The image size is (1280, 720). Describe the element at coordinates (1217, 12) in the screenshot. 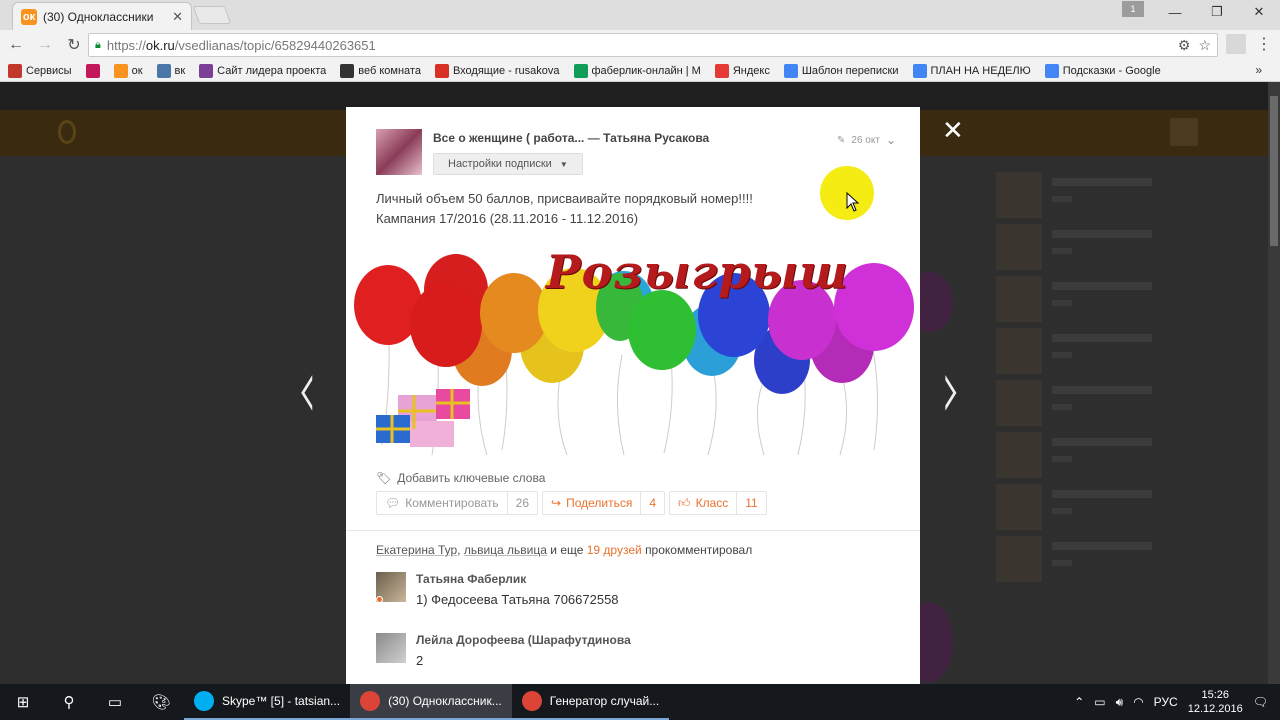

I see `maximize-icon: ❐` at that location.